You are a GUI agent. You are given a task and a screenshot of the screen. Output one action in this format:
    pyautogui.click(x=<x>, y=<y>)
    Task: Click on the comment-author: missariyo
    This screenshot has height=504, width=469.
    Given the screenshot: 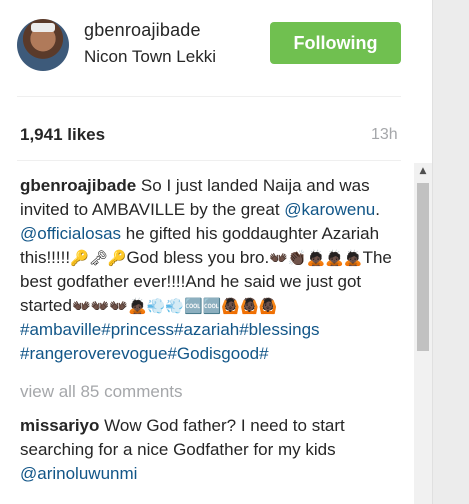 What is the action you would take?
    pyautogui.click(x=59, y=425)
    